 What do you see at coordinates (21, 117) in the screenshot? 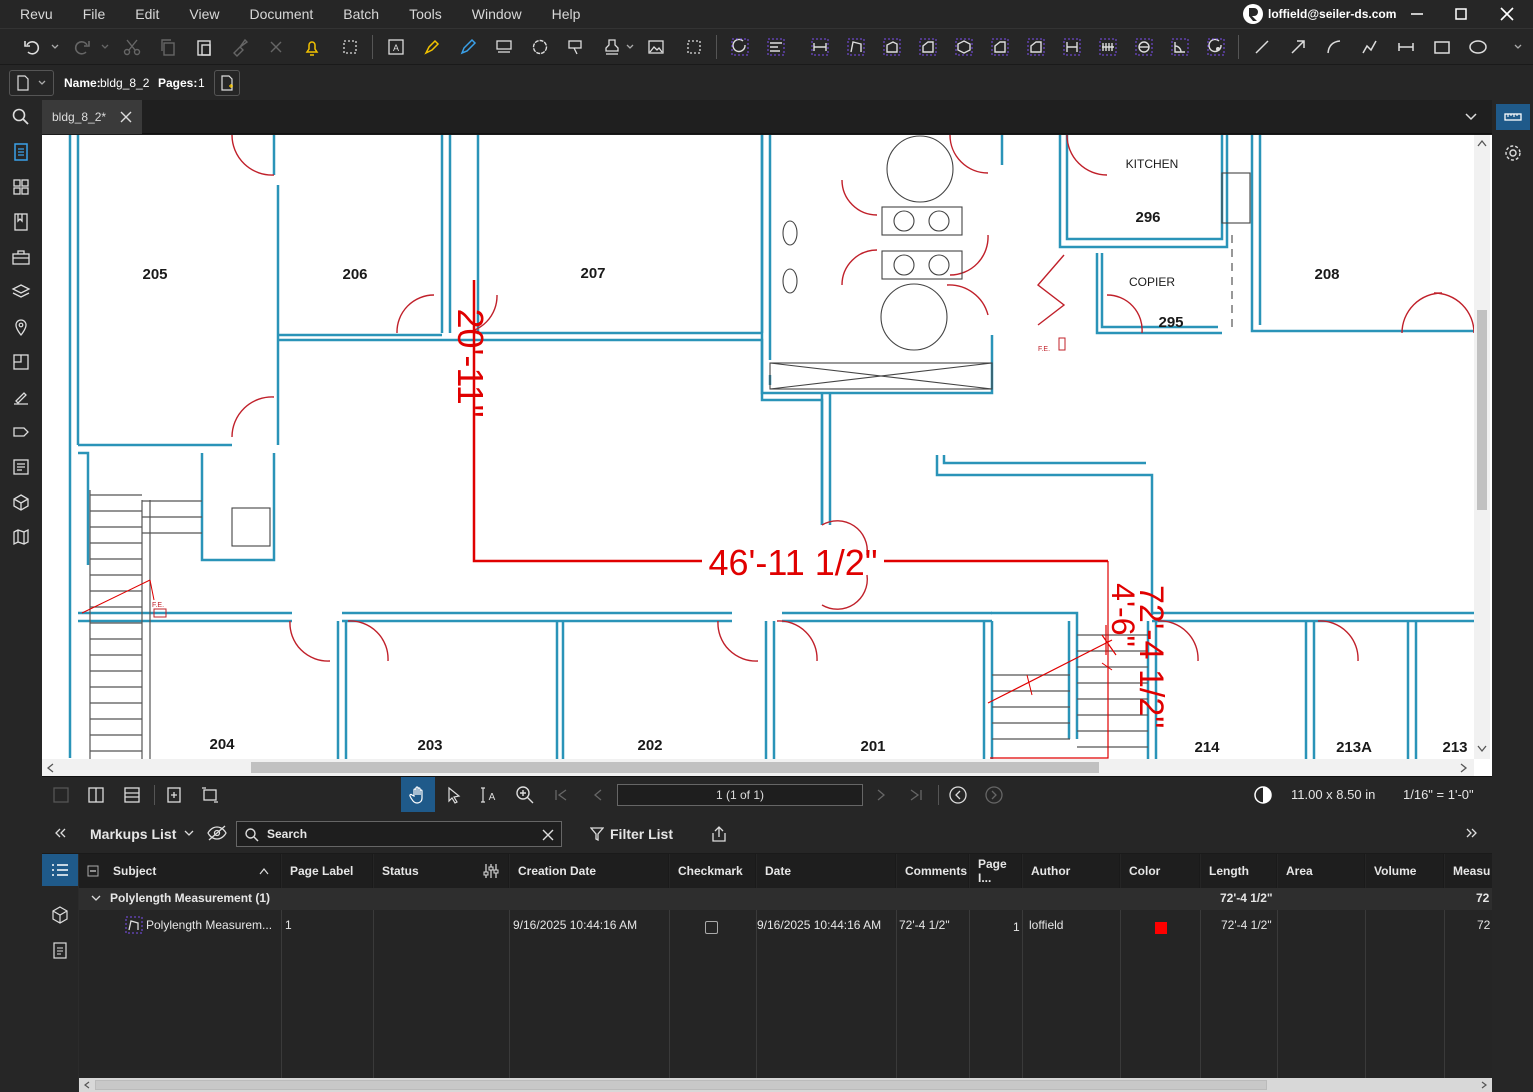
I see `search-panel-button` at bounding box center [21, 117].